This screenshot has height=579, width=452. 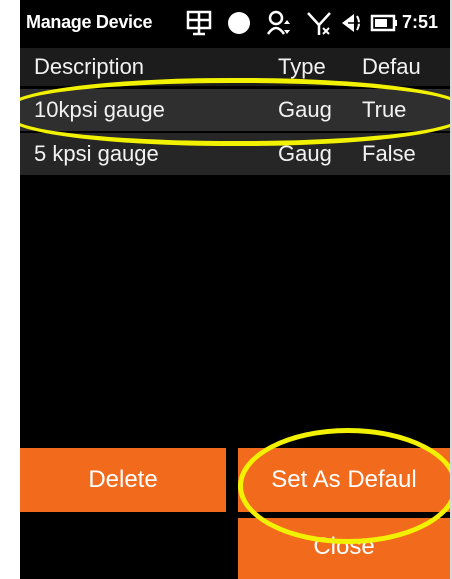 What do you see at coordinates (405, 67) in the screenshot?
I see `column-header-default: Defau` at bounding box center [405, 67].